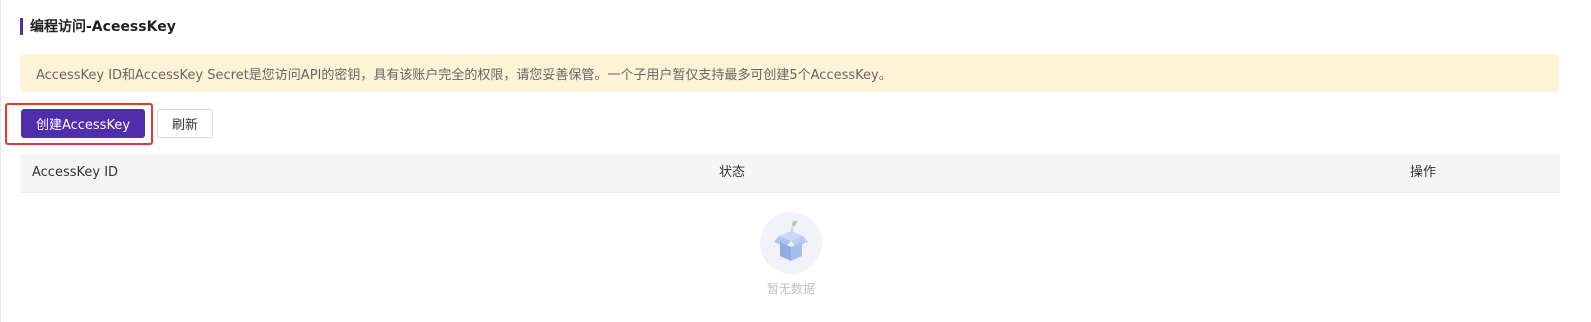 Image resolution: width=1591 pixels, height=322 pixels. Describe the element at coordinates (790, 173) in the screenshot. I see `table-header: AccessKey ID 状态 操作` at that location.